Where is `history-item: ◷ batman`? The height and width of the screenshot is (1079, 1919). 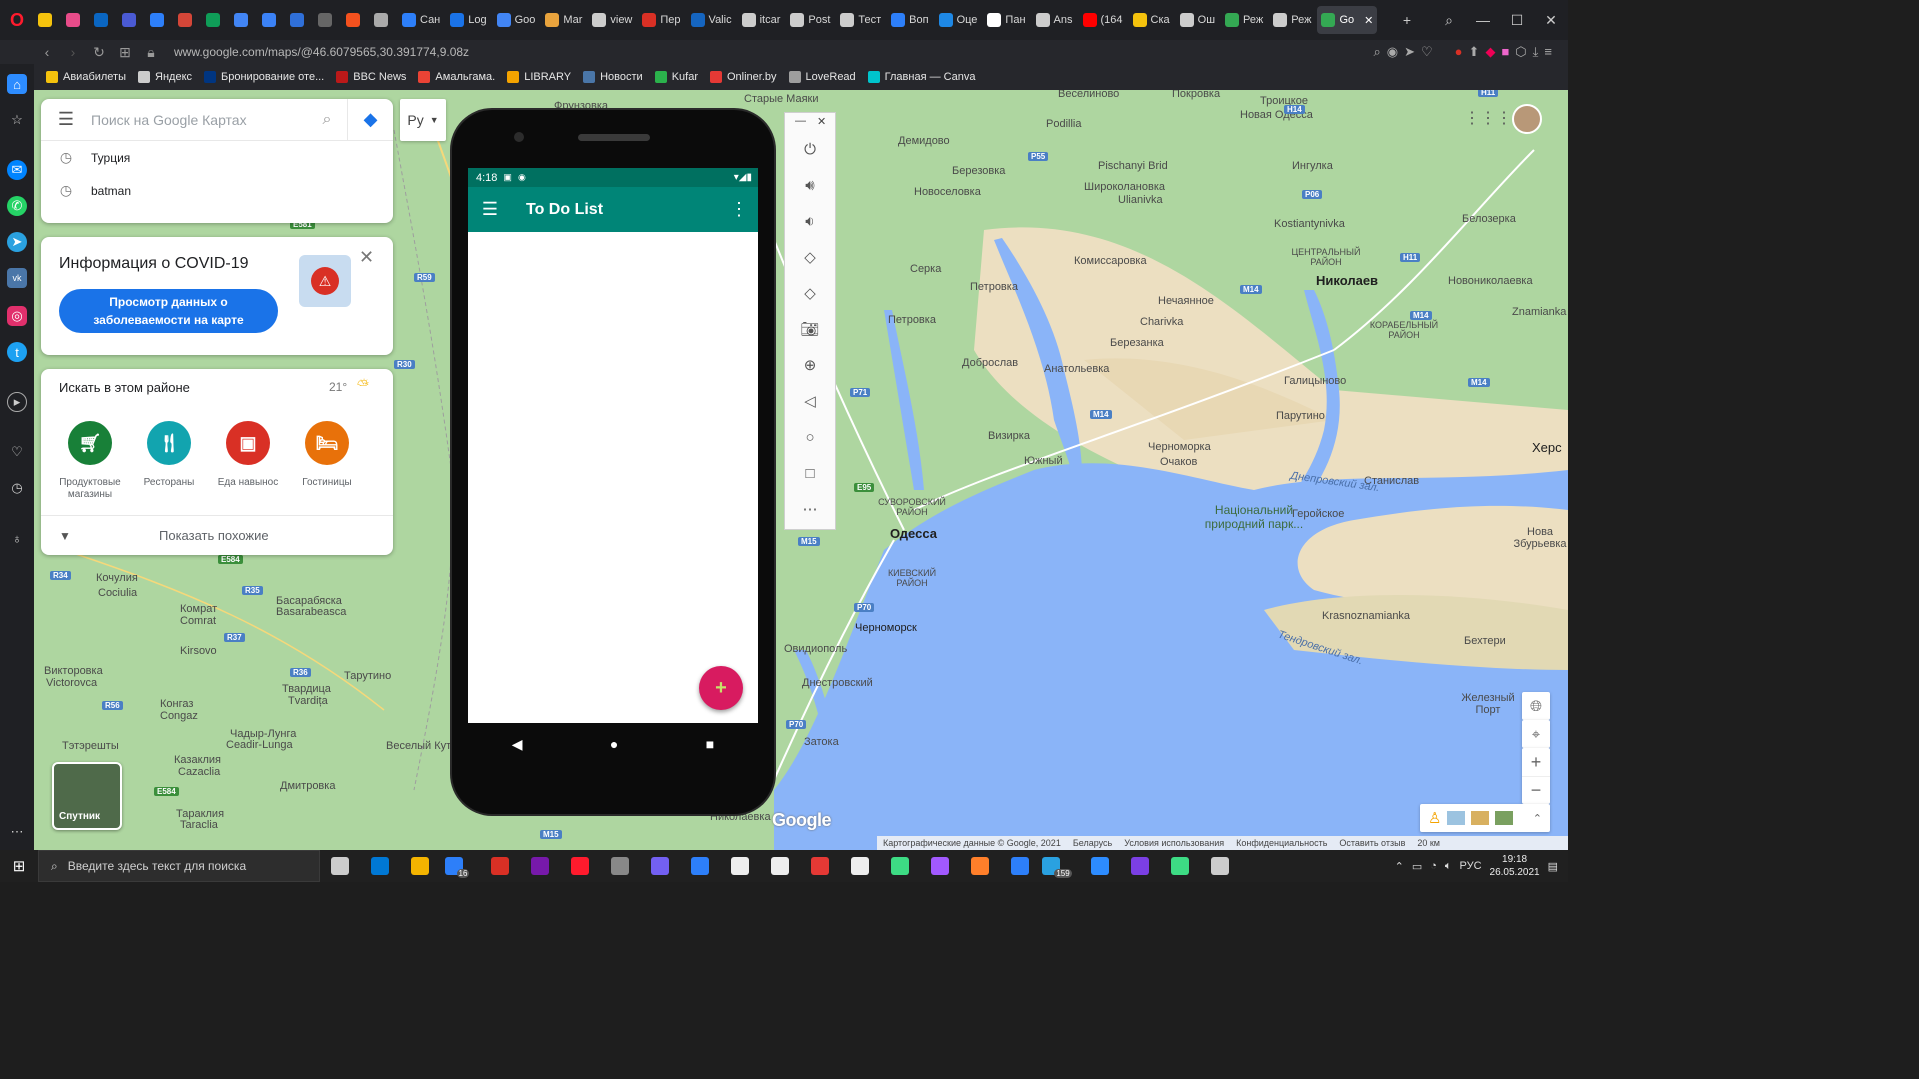
history-item: ◷ batman is located at coordinates (217, 190).